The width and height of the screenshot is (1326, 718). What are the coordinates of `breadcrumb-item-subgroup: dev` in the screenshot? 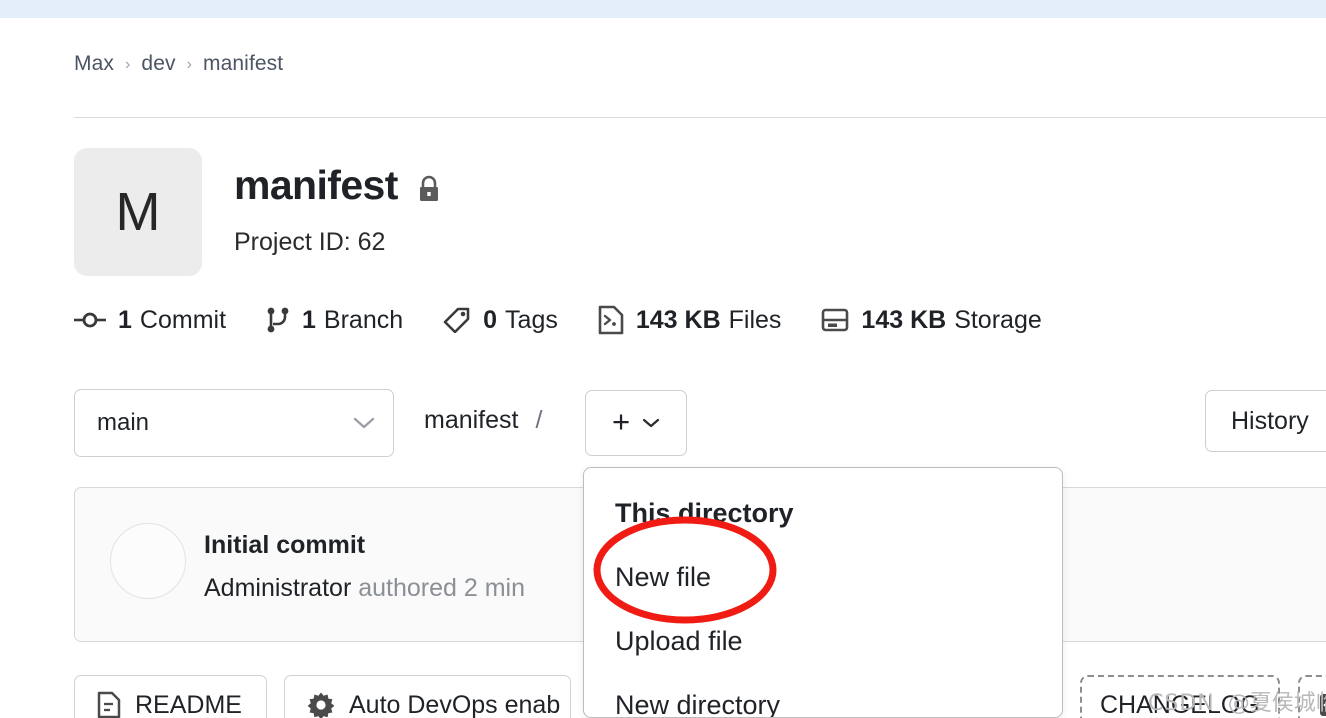 It's located at (158, 64).